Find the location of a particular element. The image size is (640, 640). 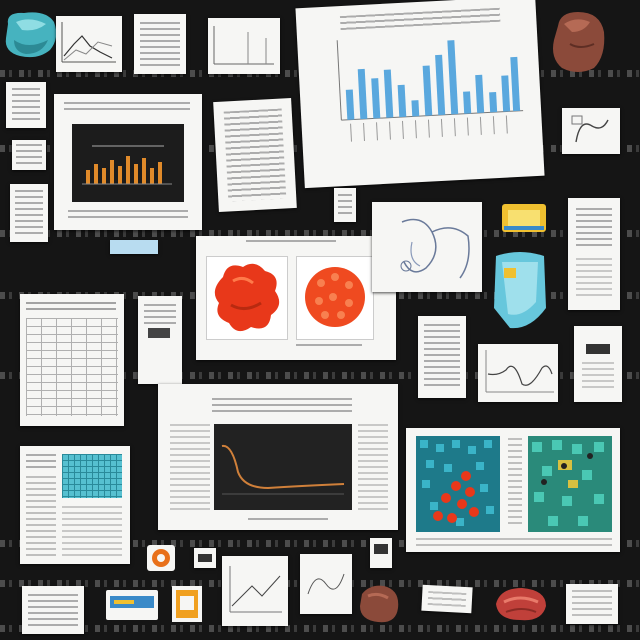

lattice-figure-sheet is located at coordinates (513, 490).